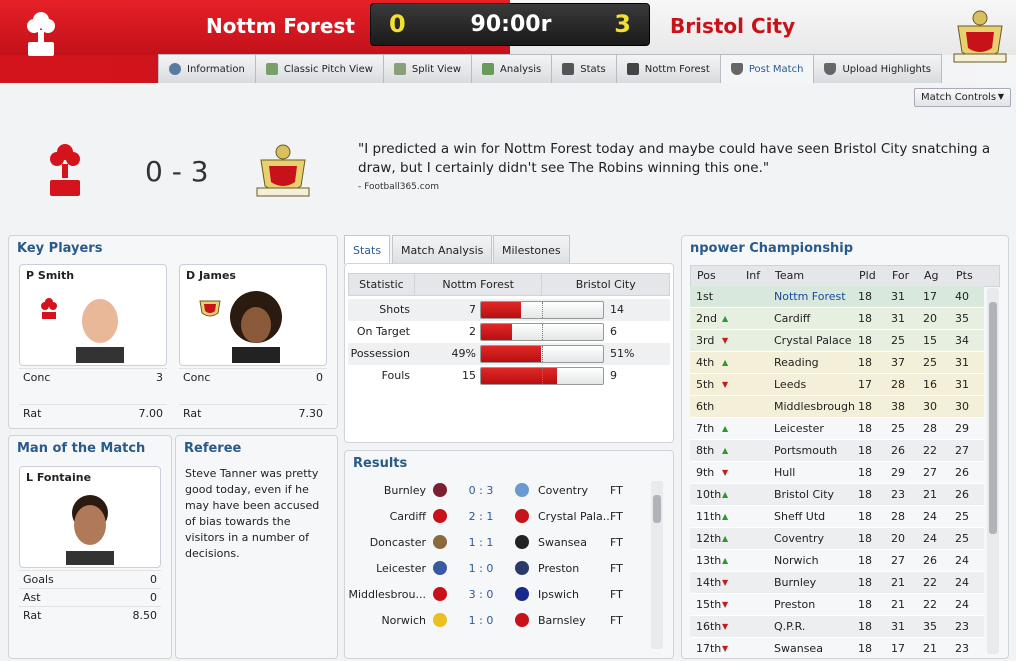 Image resolution: width=1016 pixels, height=661 pixels. What do you see at coordinates (367, 249) in the screenshot?
I see `tab-stats-sub: Stats` at bounding box center [367, 249].